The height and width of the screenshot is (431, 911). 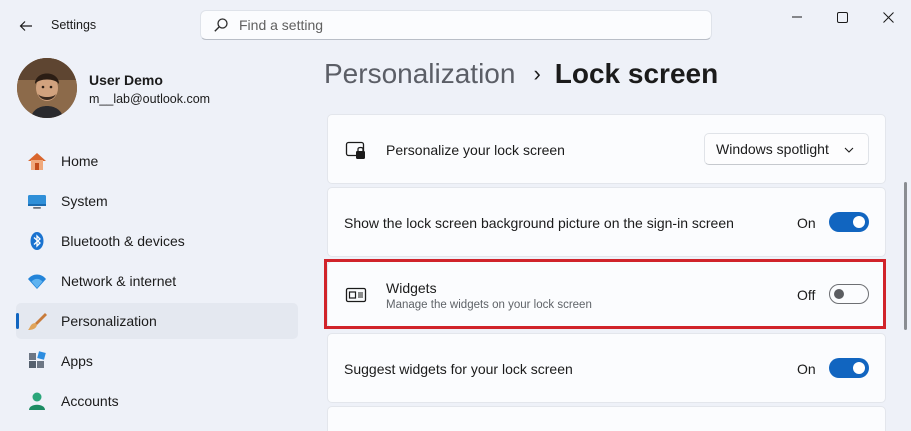 I want to click on sidebar-item-label: Bluetooth & devices, so click(x=123, y=241).